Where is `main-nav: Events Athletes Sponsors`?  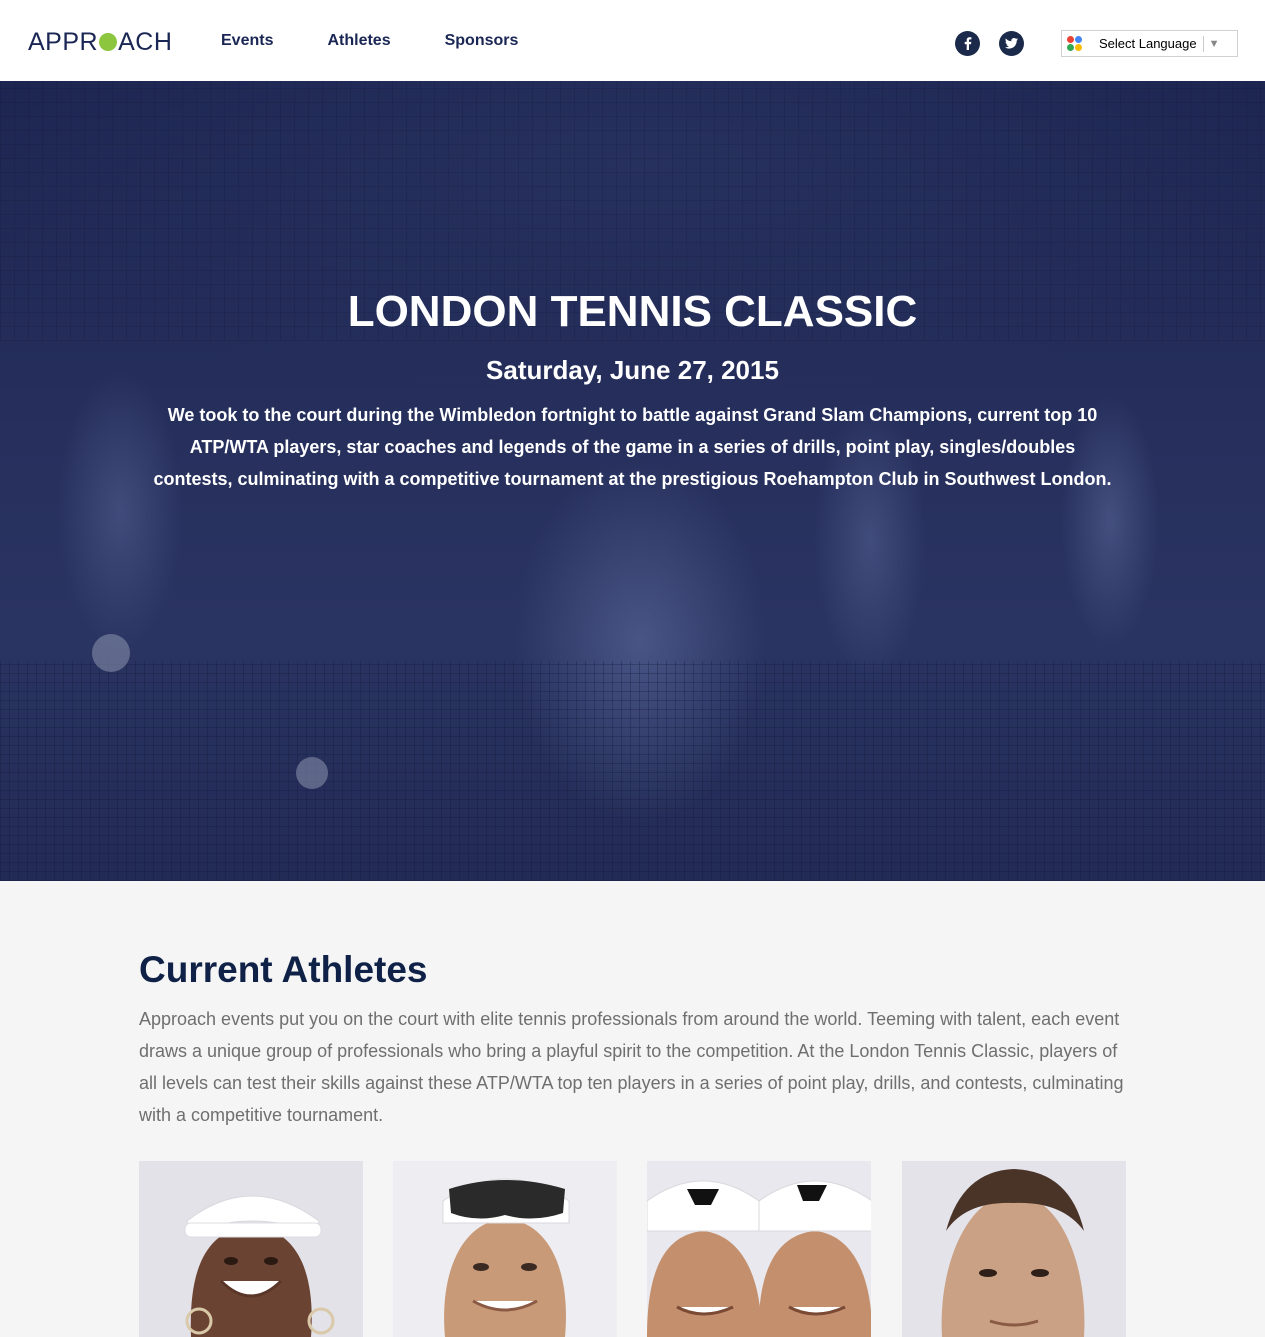
main-nav: Events Athletes Sponsors is located at coordinates (396, 41).